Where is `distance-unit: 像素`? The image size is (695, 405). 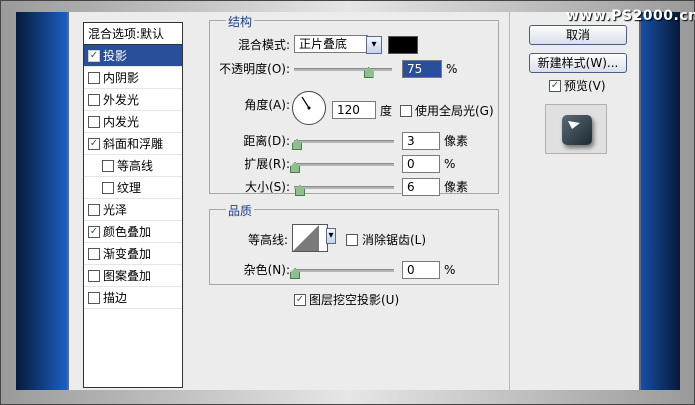 distance-unit: 像素 is located at coordinates (456, 141).